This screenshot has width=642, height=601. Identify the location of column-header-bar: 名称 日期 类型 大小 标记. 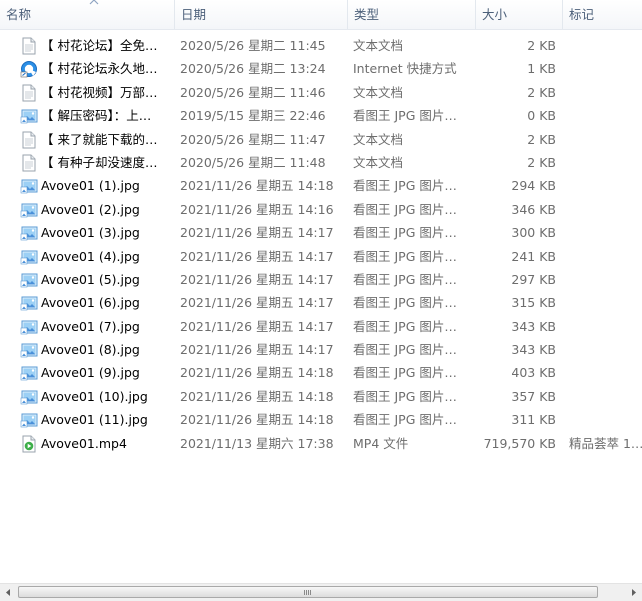
(321, 15).